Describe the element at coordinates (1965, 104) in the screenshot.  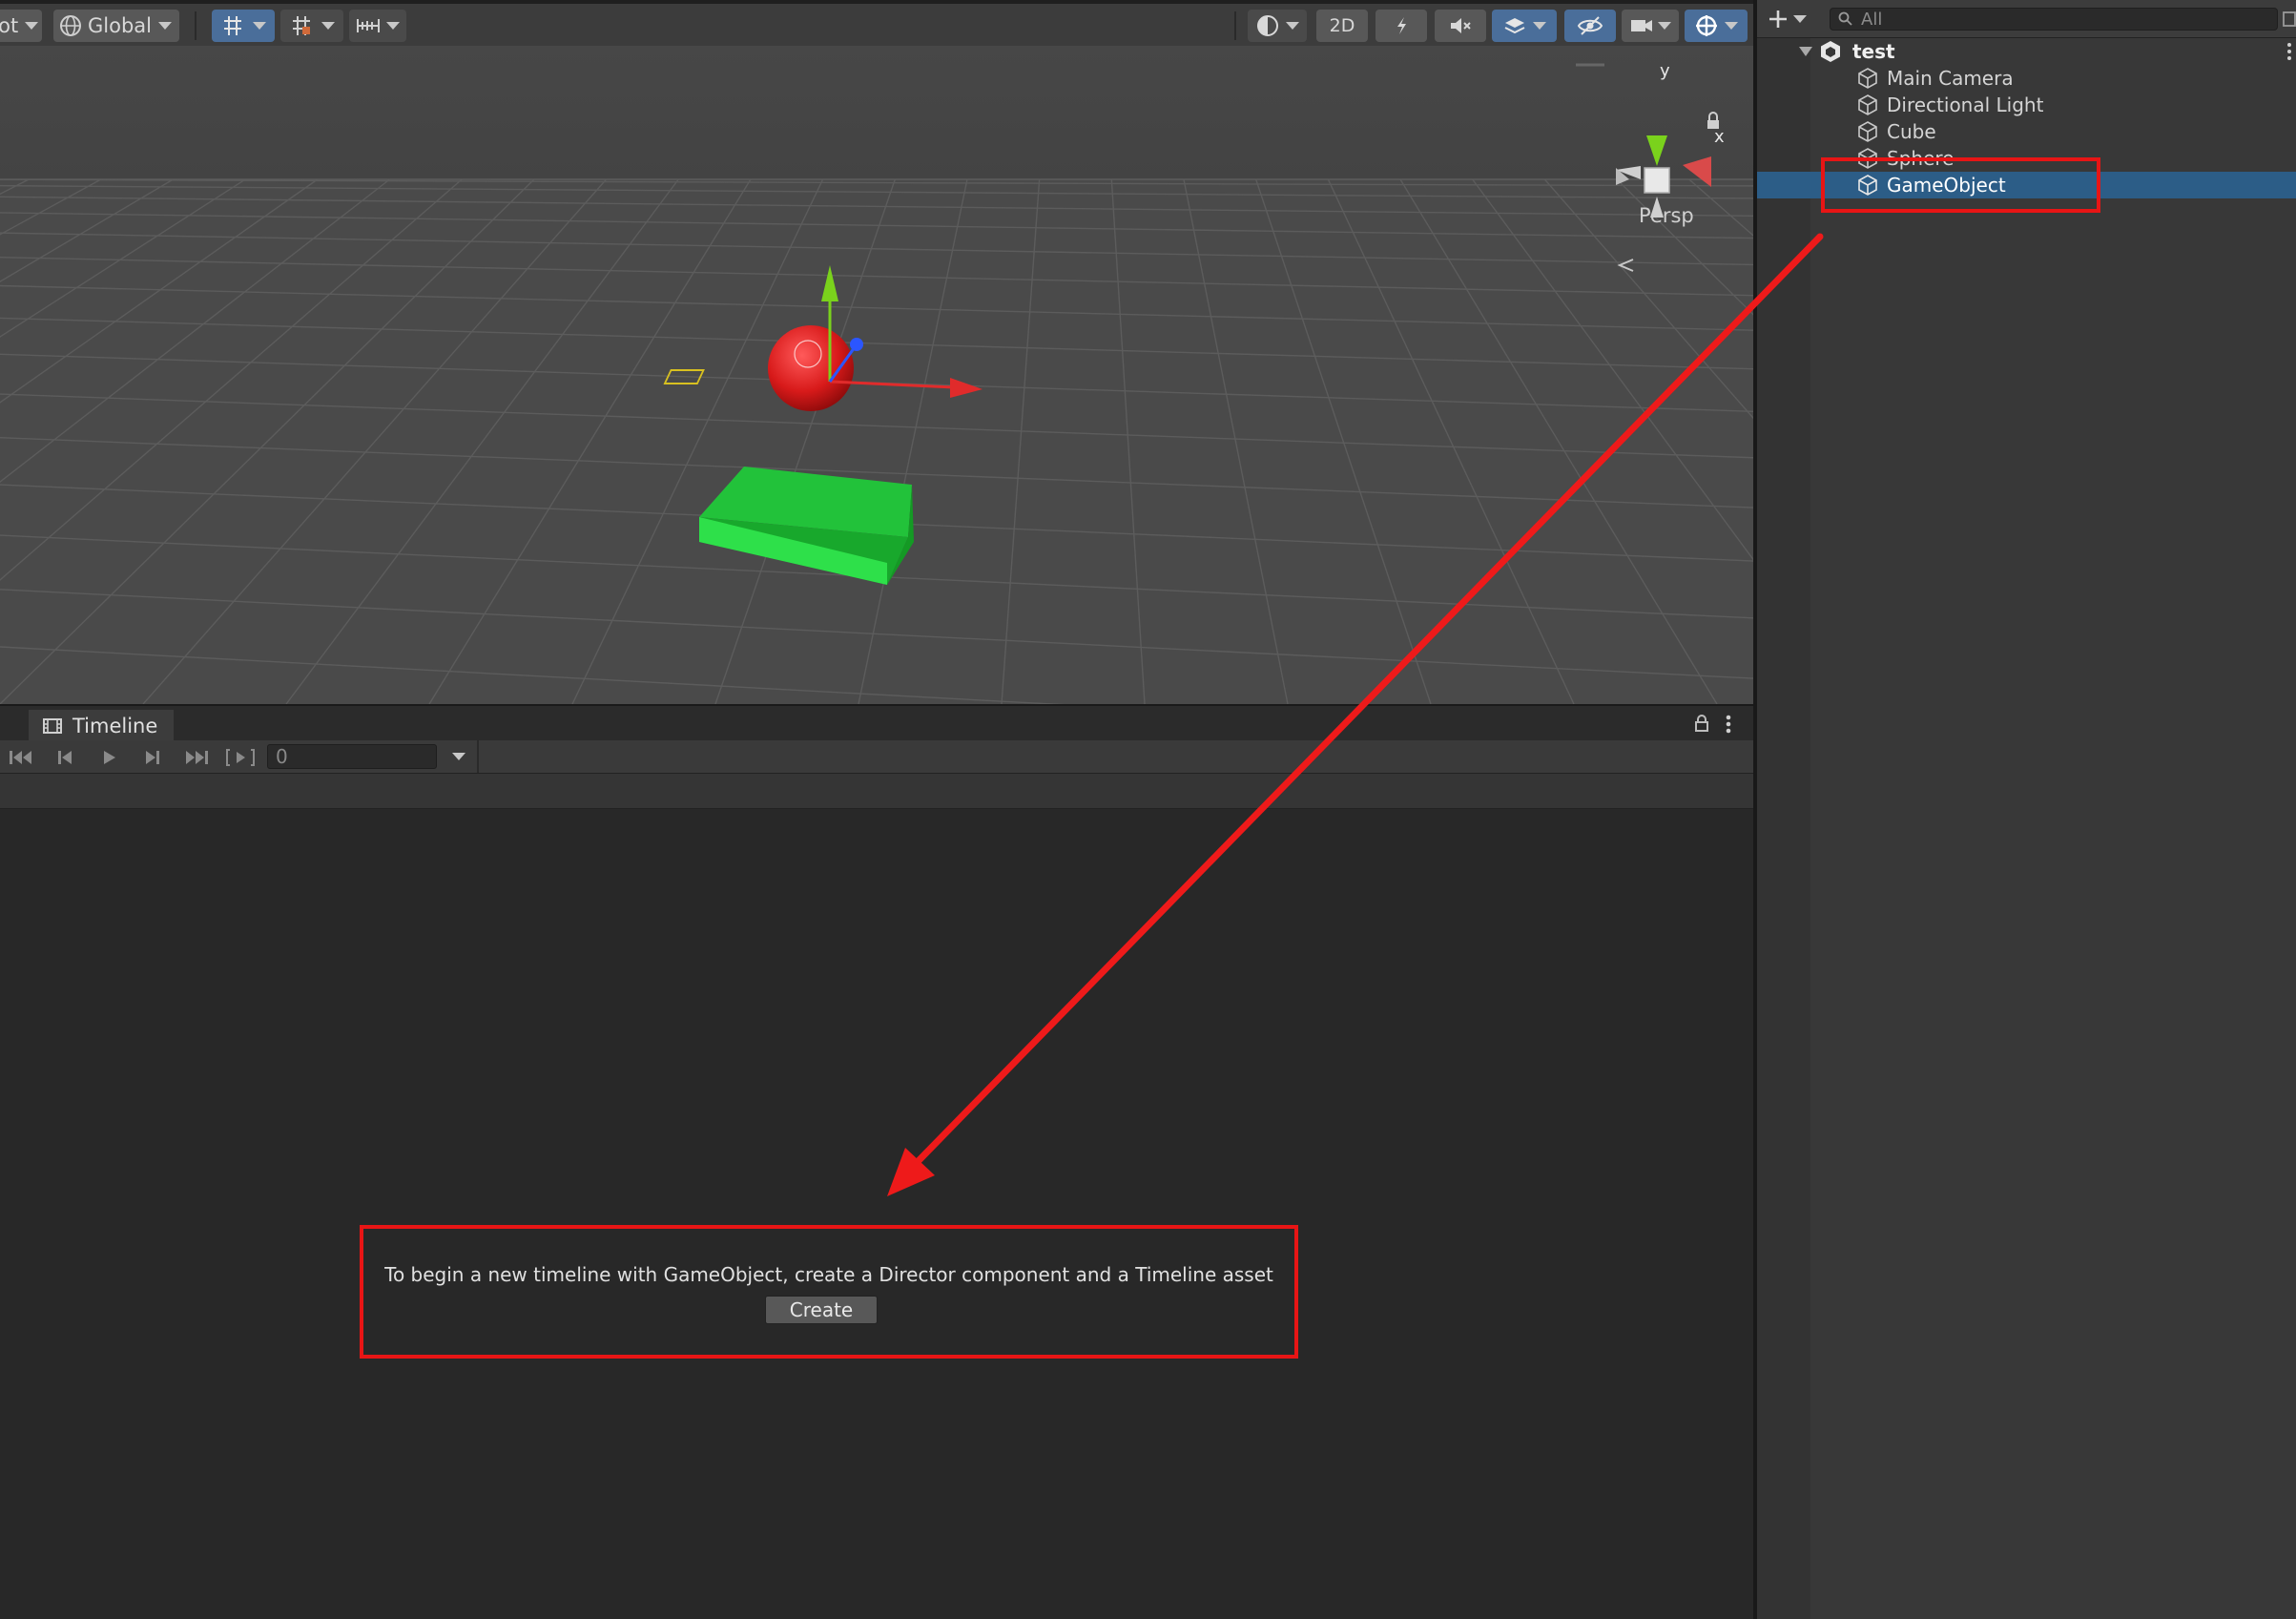
I see `hierarchy-item-label: Directional Light` at that location.